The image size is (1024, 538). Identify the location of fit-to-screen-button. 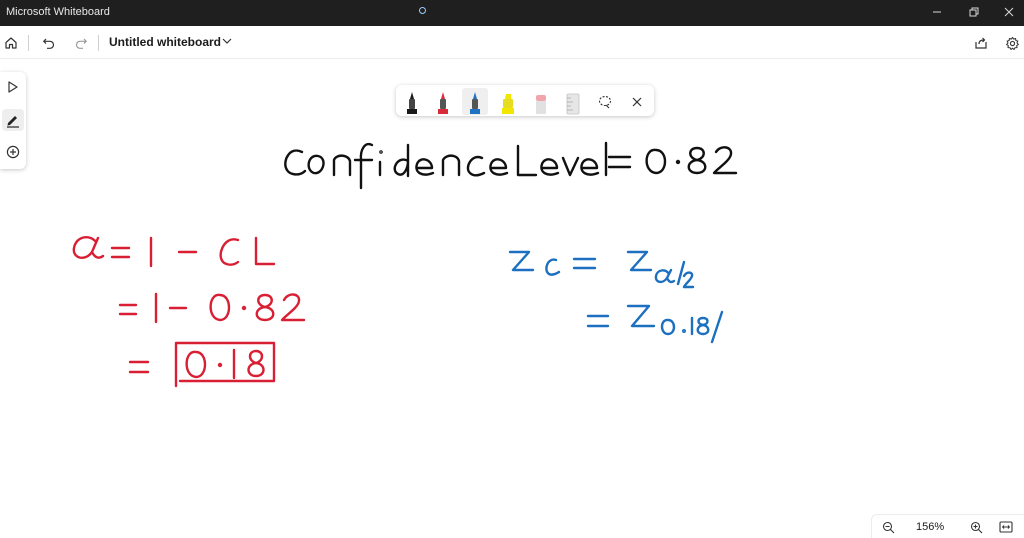
(1006, 527).